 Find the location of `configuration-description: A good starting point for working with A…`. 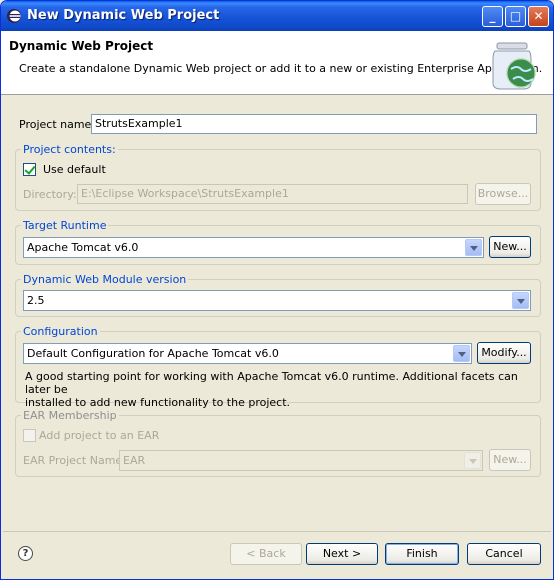

configuration-description: A good starting point for working with A… is located at coordinates (275, 389).